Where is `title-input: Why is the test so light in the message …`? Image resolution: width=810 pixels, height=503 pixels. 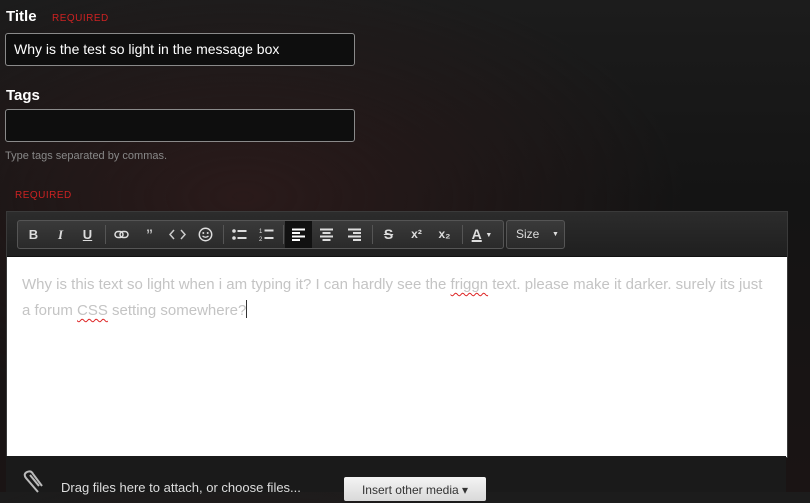
title-input: Why is the test so light in the message … is located at coordinates (180, 49).